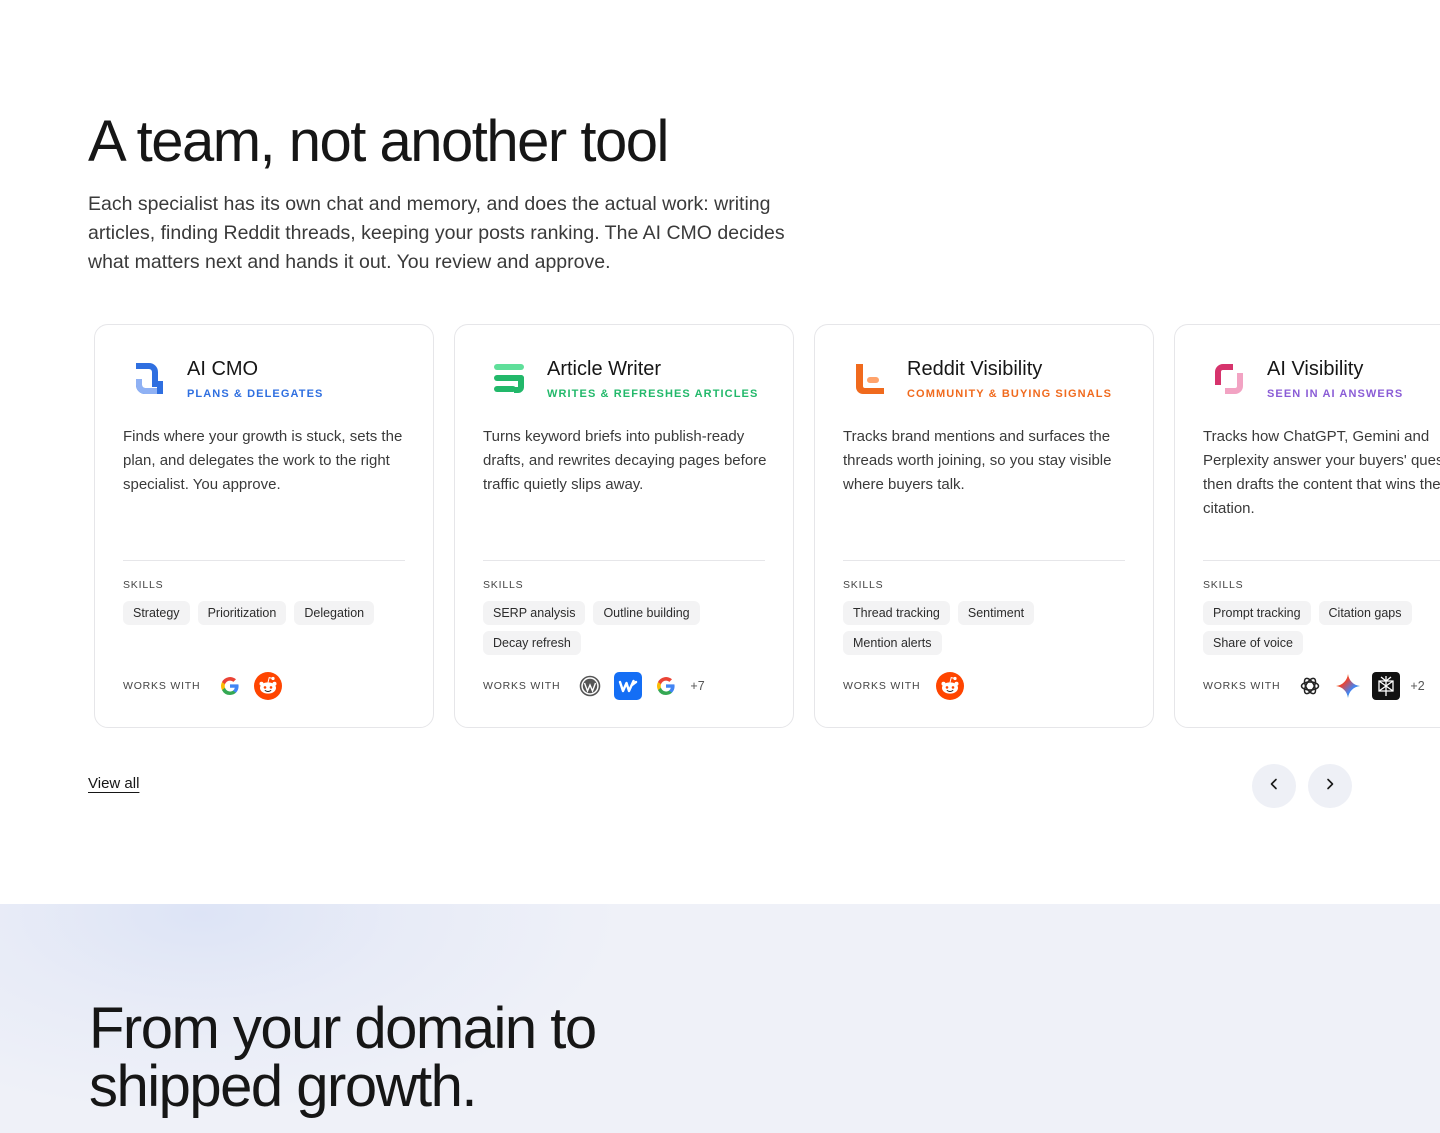  What do you see at coordinates (896, 613) in the screenshot?
I see `skill-chip: Thread tracking` at bounding box center [896, 613].